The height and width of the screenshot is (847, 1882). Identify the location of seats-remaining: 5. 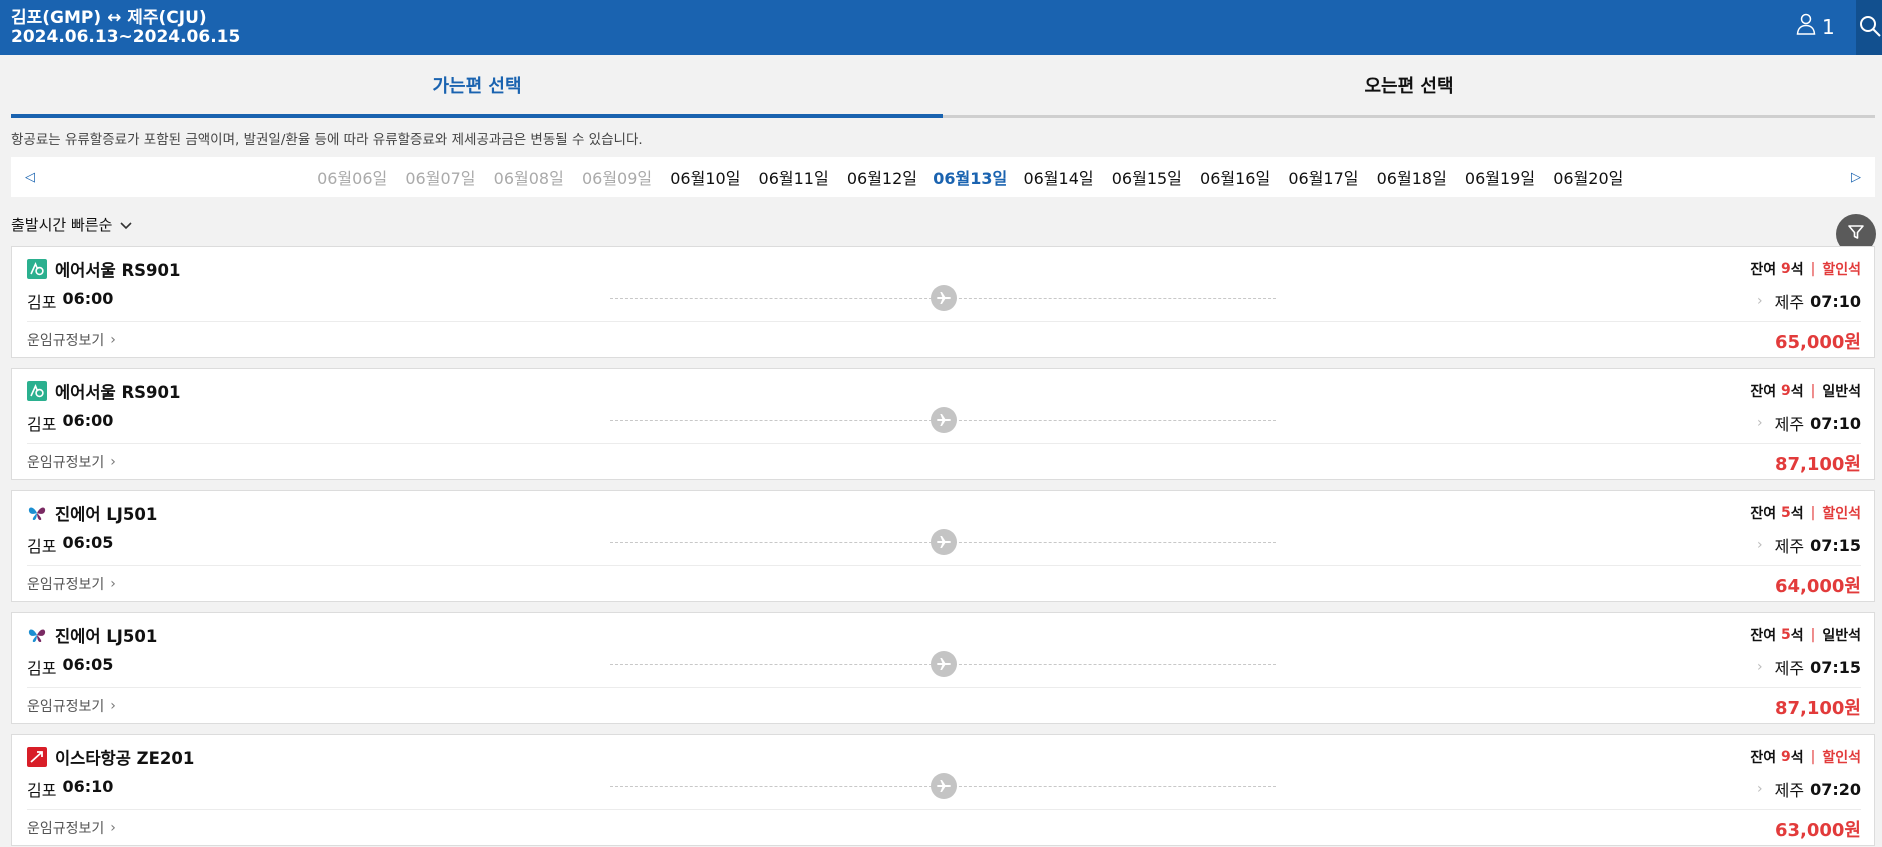
(1786, 513).